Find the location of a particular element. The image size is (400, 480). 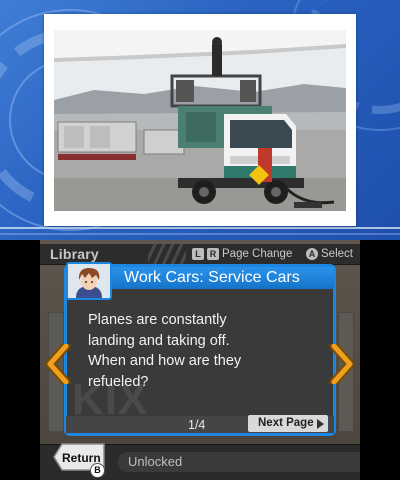

dialog-title: Work Cars: Service Cars is located at coordinates (212, 277).